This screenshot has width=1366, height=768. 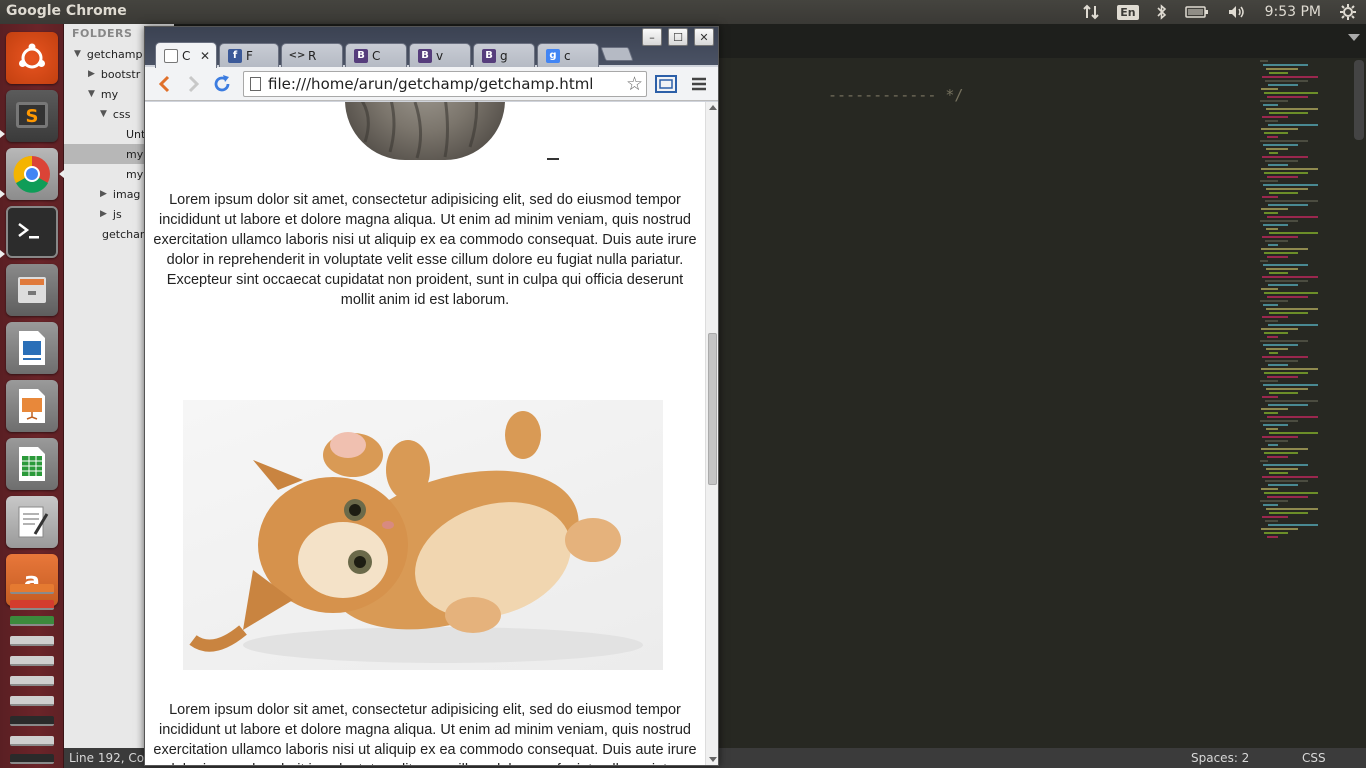 I want to click on menu-hamburger-icon, so click(x=699, y=84).